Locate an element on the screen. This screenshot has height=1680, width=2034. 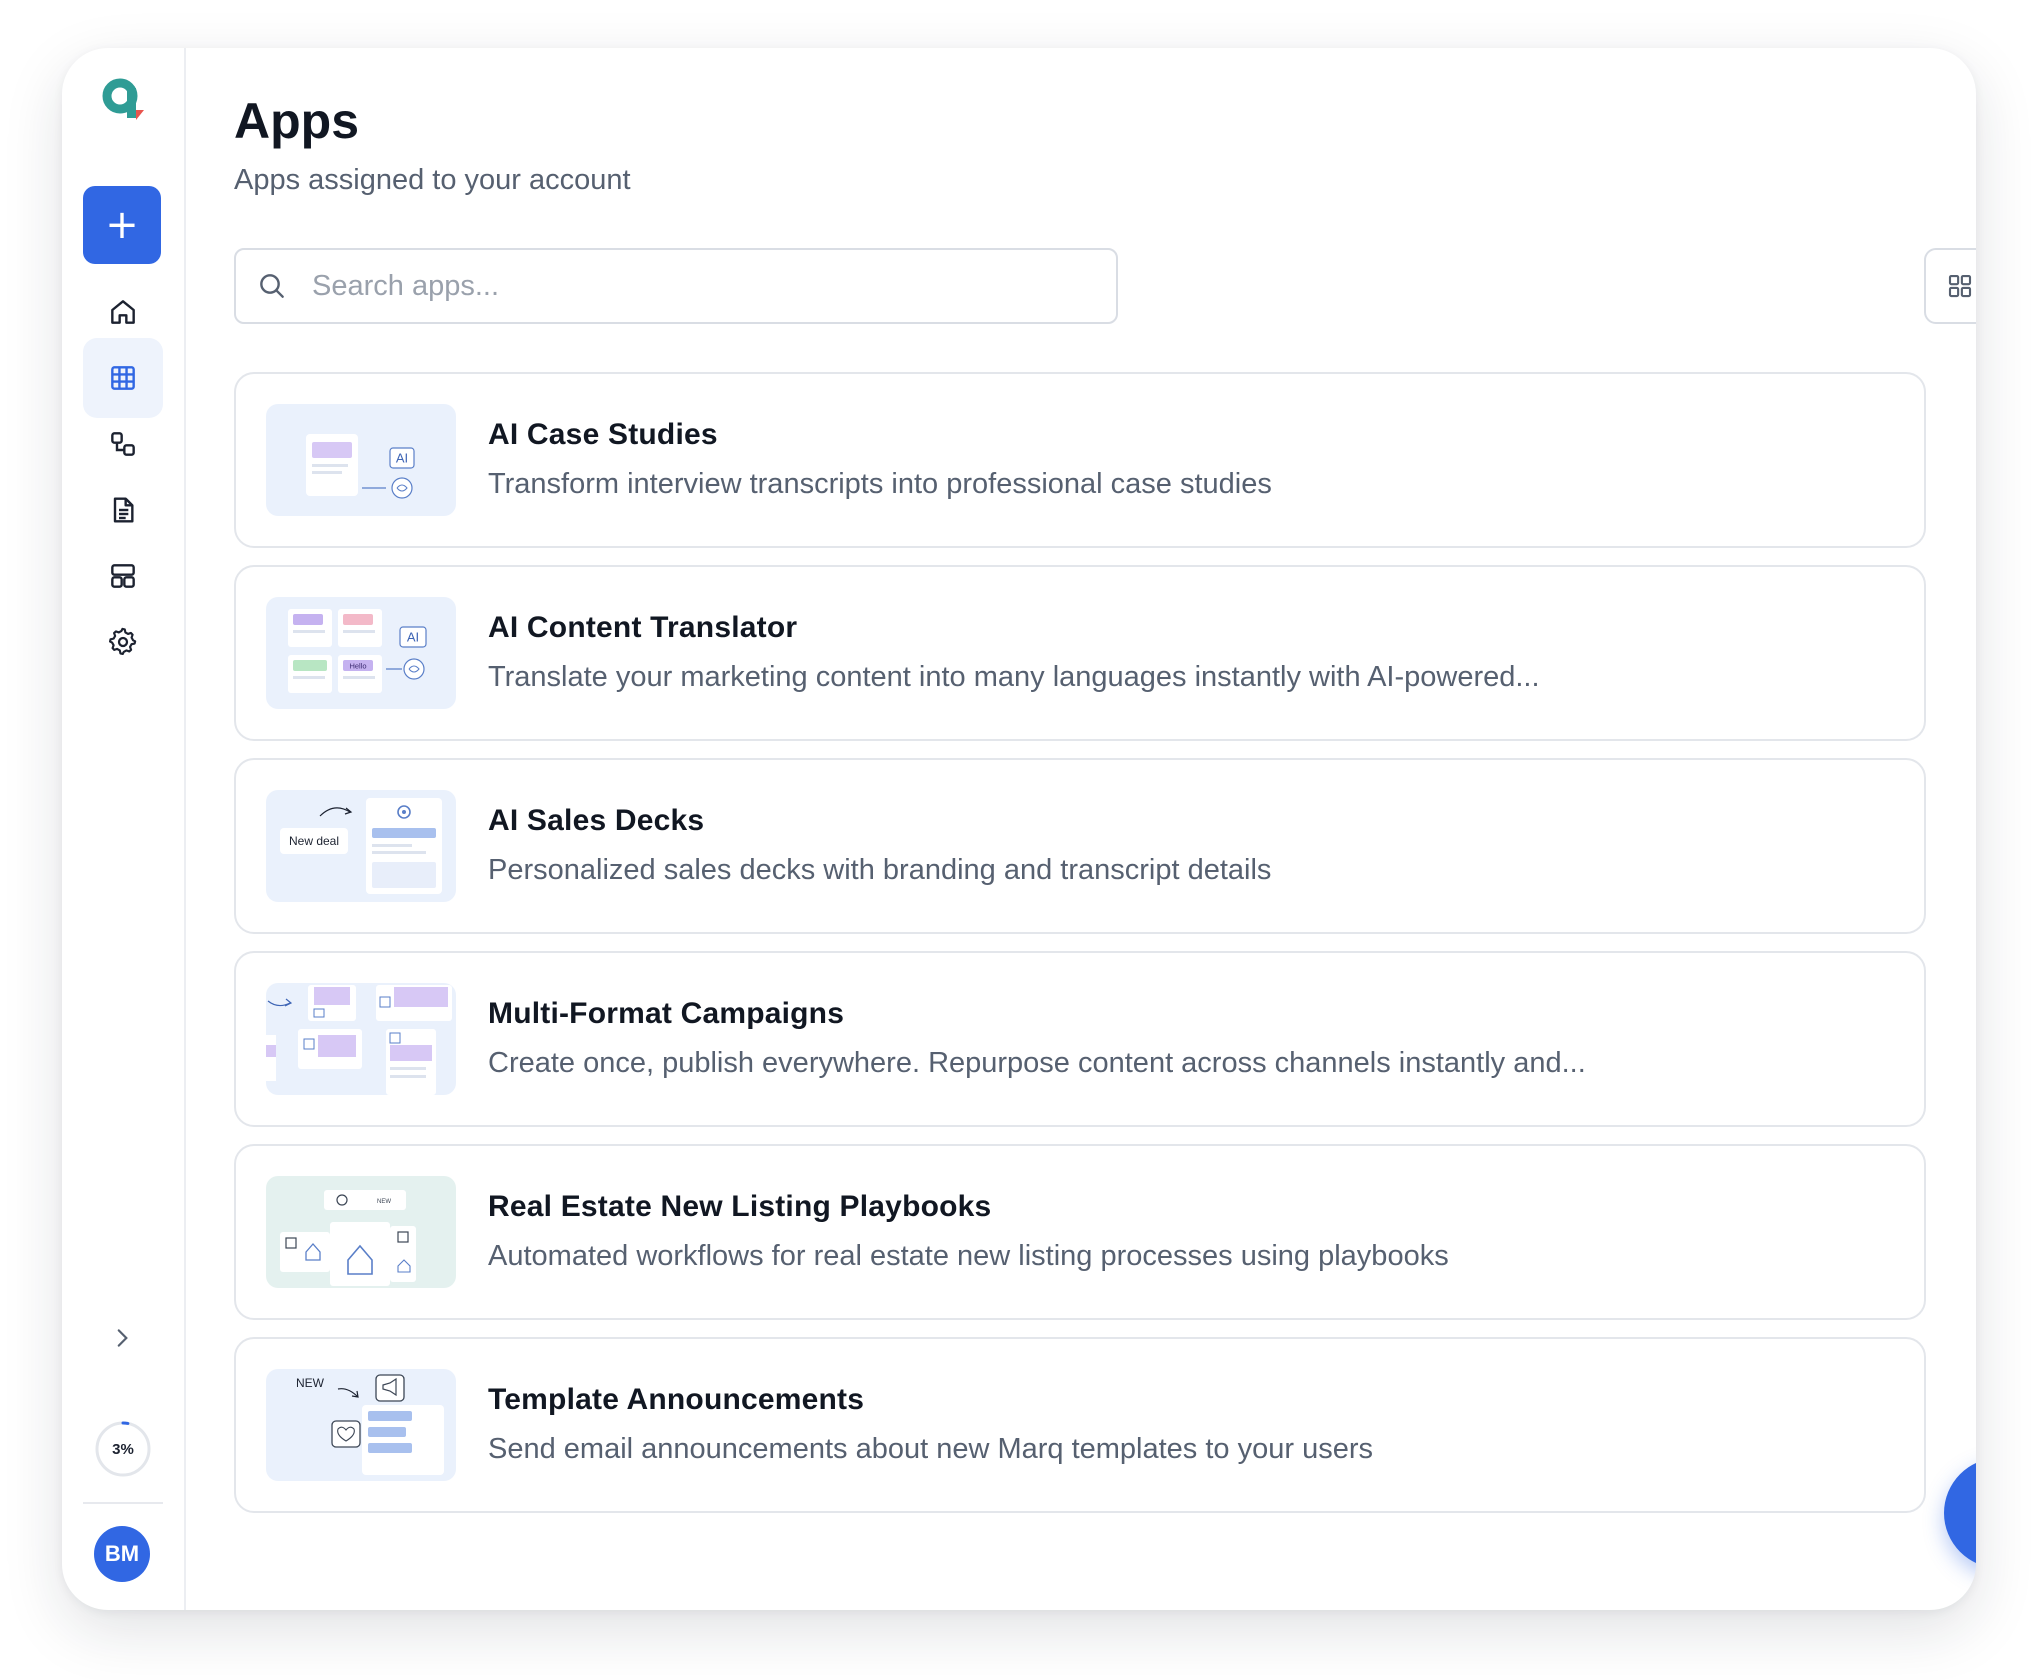
search-input is located at coordinates (702, 286).